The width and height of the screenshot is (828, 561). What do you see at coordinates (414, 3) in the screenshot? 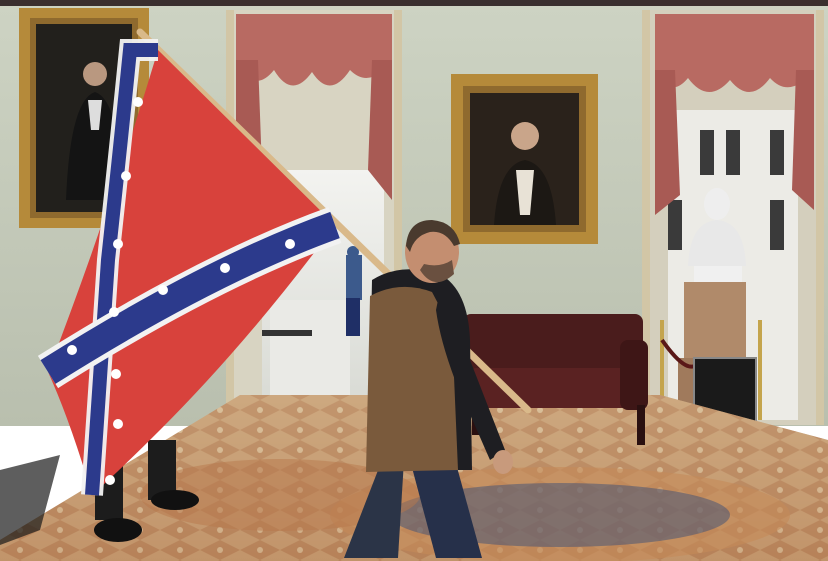
I see `top-border` at bounding box center [414, 3].